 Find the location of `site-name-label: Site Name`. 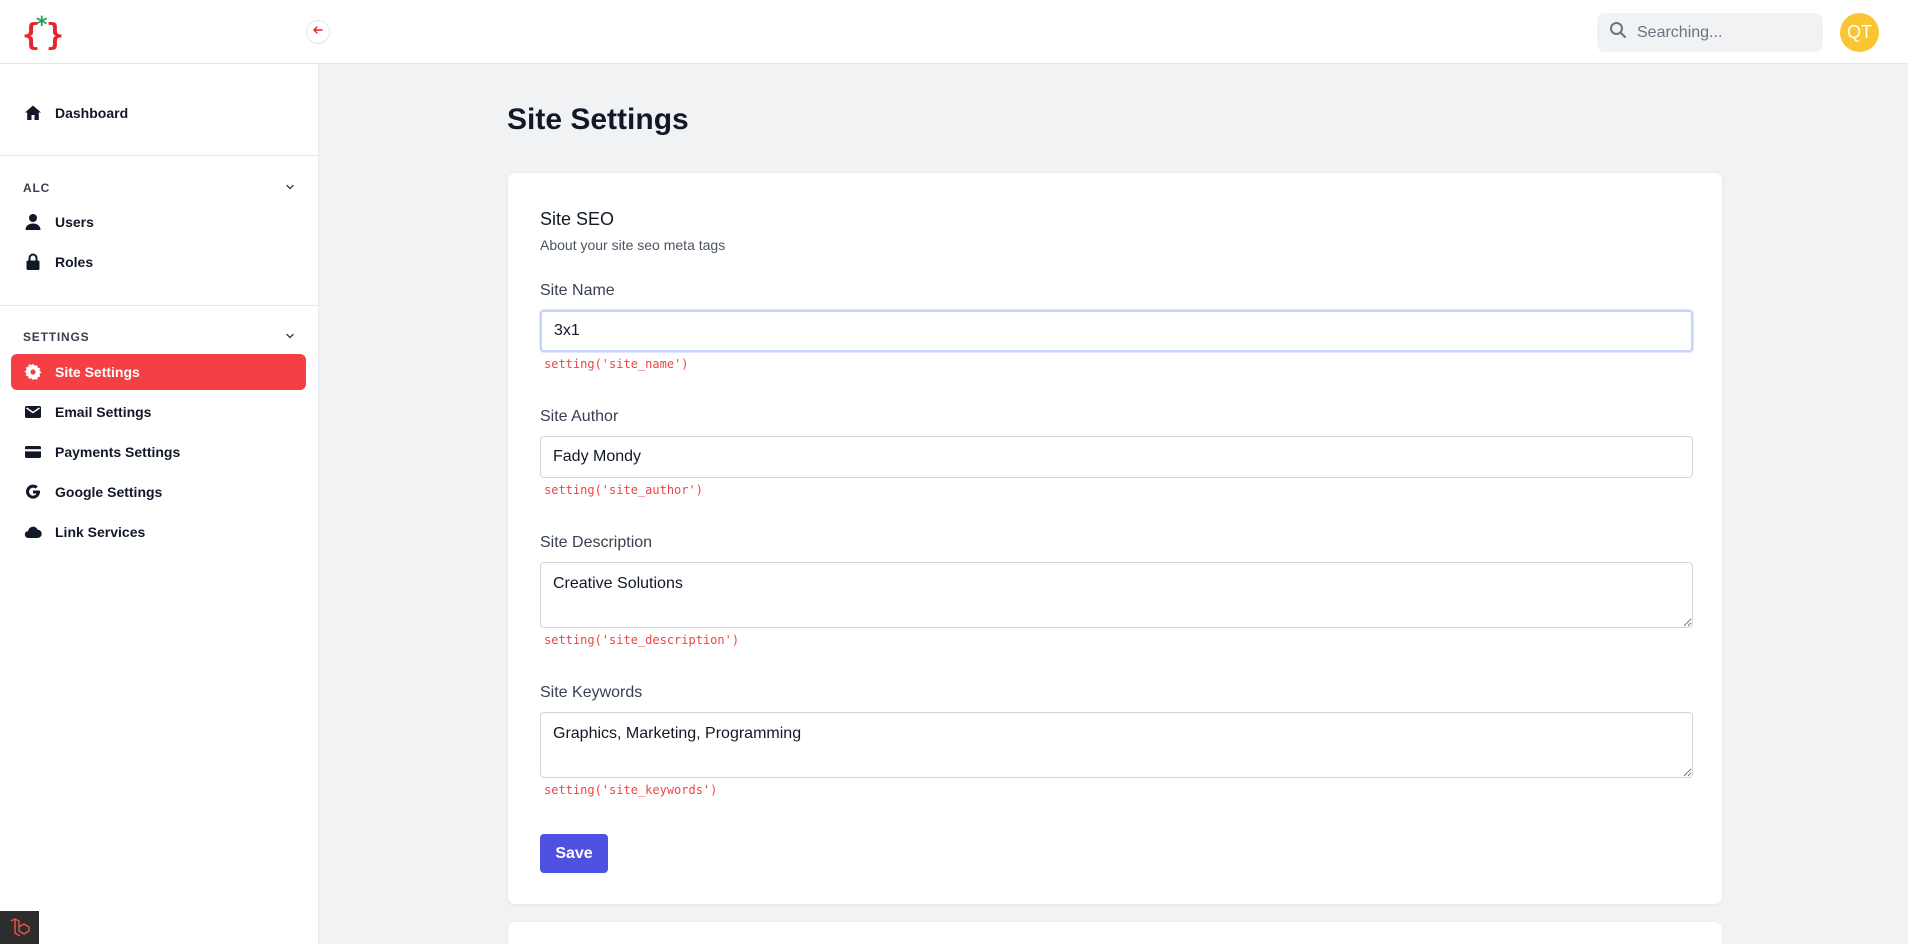

site-name-label: Site Name is located at coordinates (577, 290).